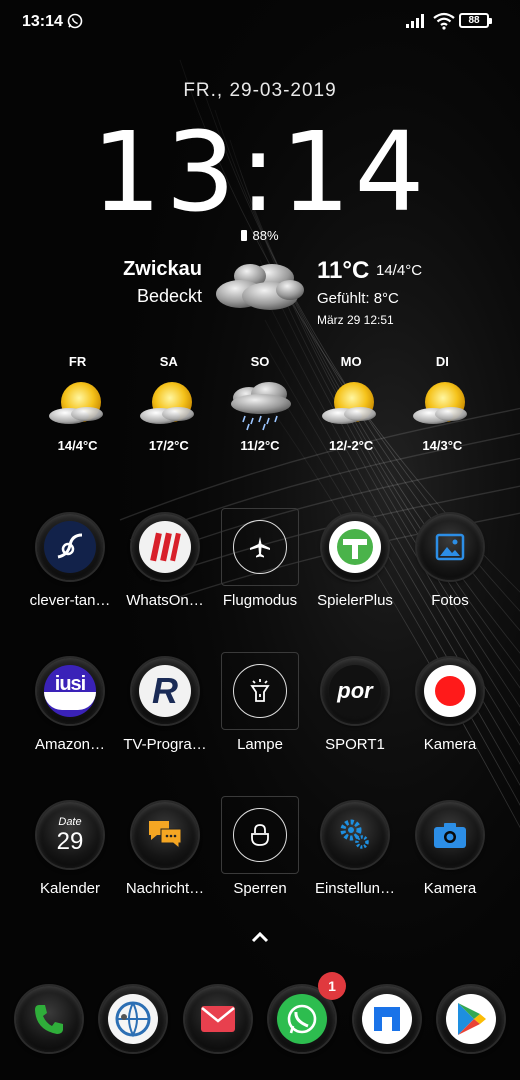 This screenshot has width=520, height=1080. I want to click on chevron-up-icon, so click(260, 937).